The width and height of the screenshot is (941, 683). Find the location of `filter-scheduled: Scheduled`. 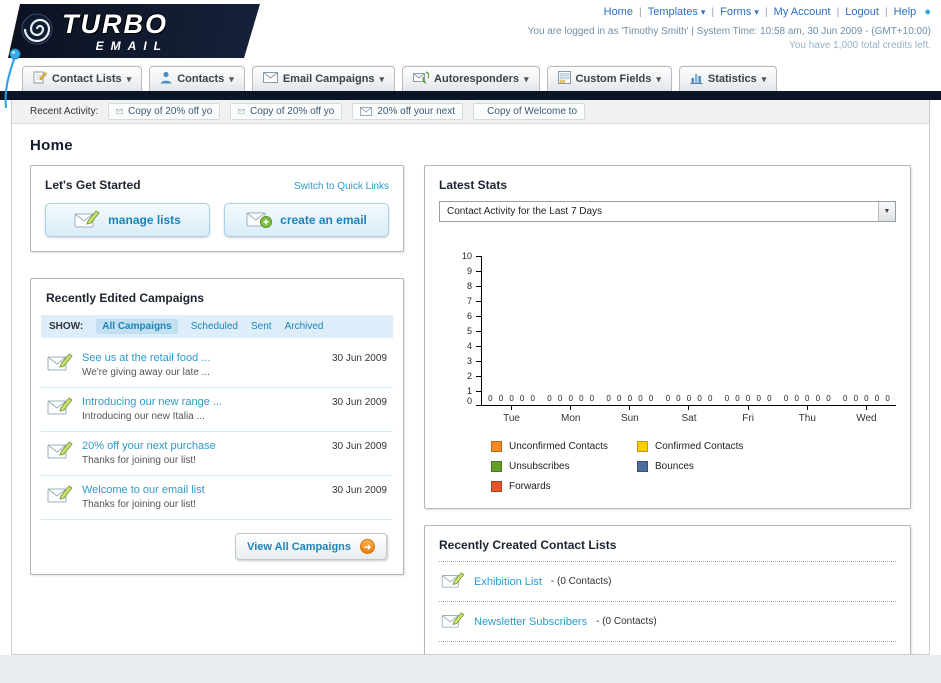

filter-scheduled: Scheduled is located at coordinates (214, 326).